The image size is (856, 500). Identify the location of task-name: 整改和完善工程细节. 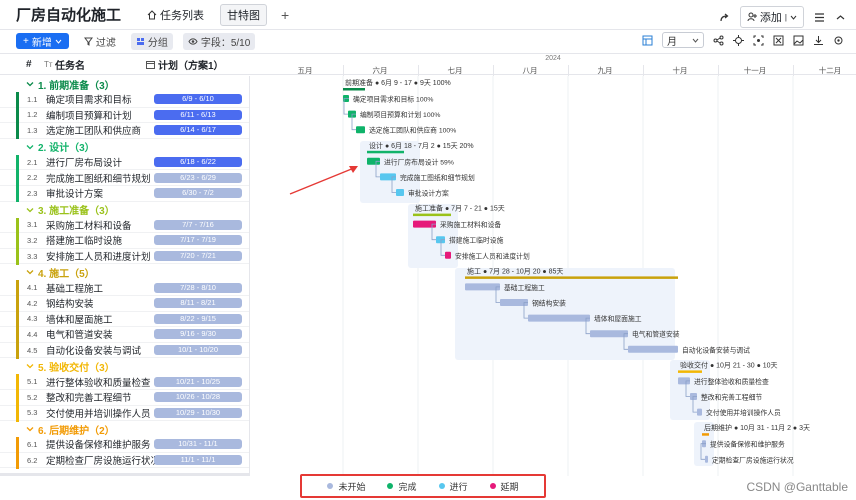
(89, 397).